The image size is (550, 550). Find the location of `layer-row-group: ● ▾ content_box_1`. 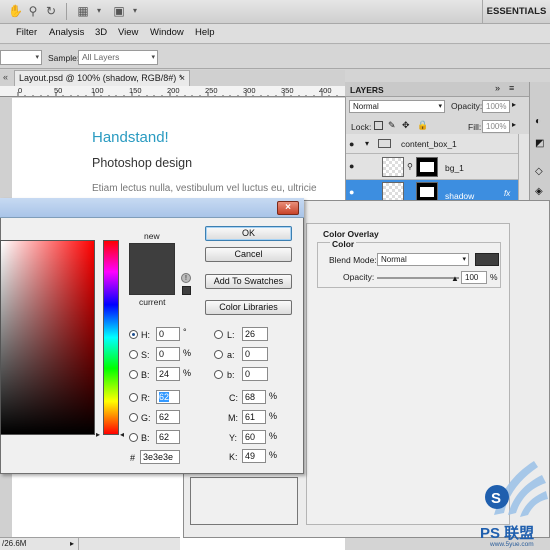

layer-row-group: ● ▾ content_box_1 is located at coordinates (432, 144).